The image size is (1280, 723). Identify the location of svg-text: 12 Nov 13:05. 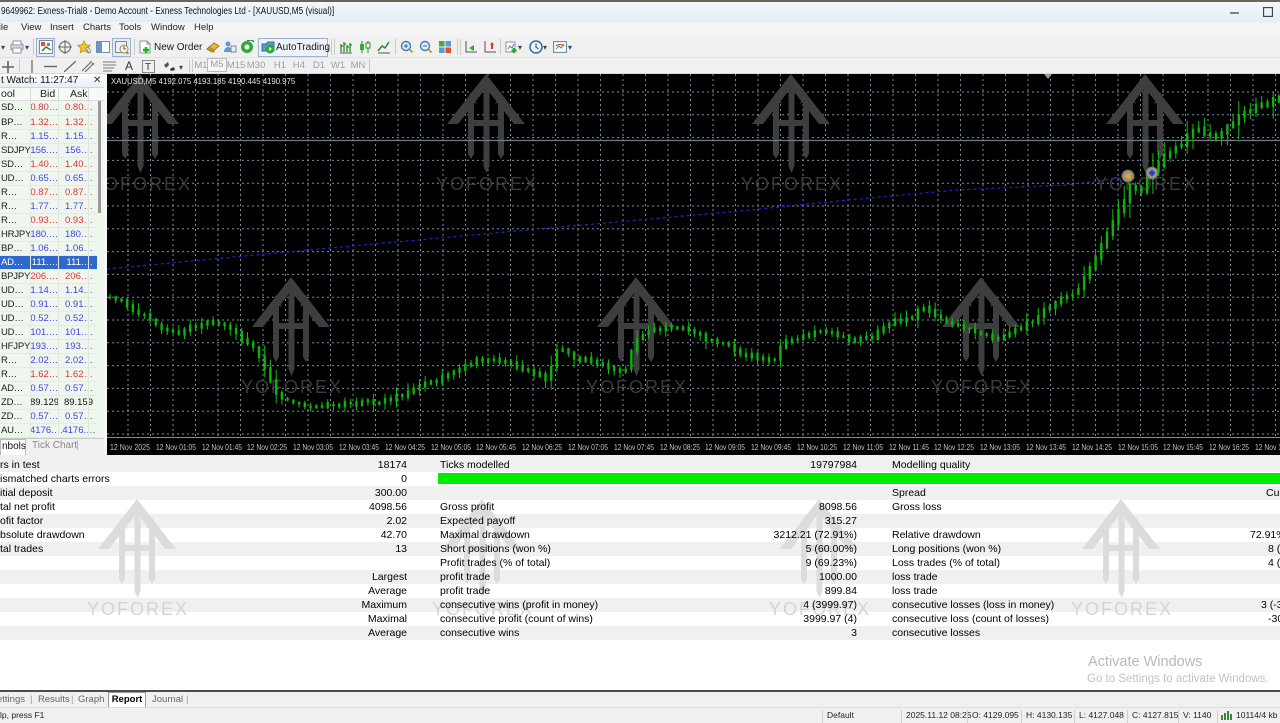
(1000, 447).